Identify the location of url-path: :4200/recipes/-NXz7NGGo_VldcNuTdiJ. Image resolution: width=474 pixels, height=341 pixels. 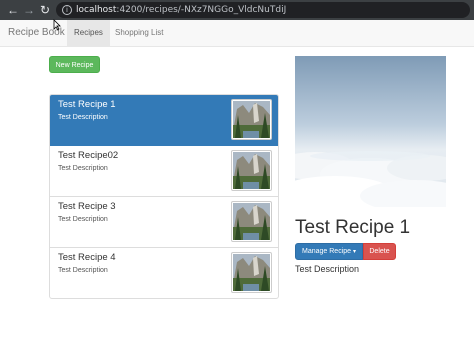
(201, 10).